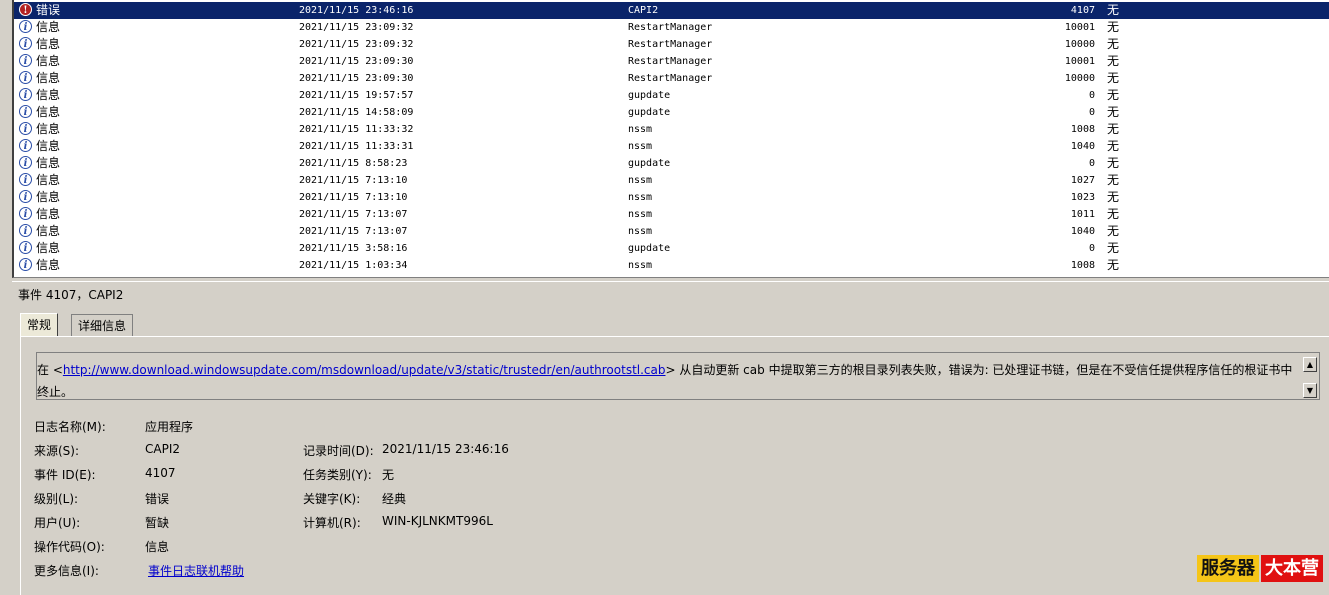 This screenshot has height=595, width=1329. I want to click on scroll-up-button: ▲, so click(1310, 364).